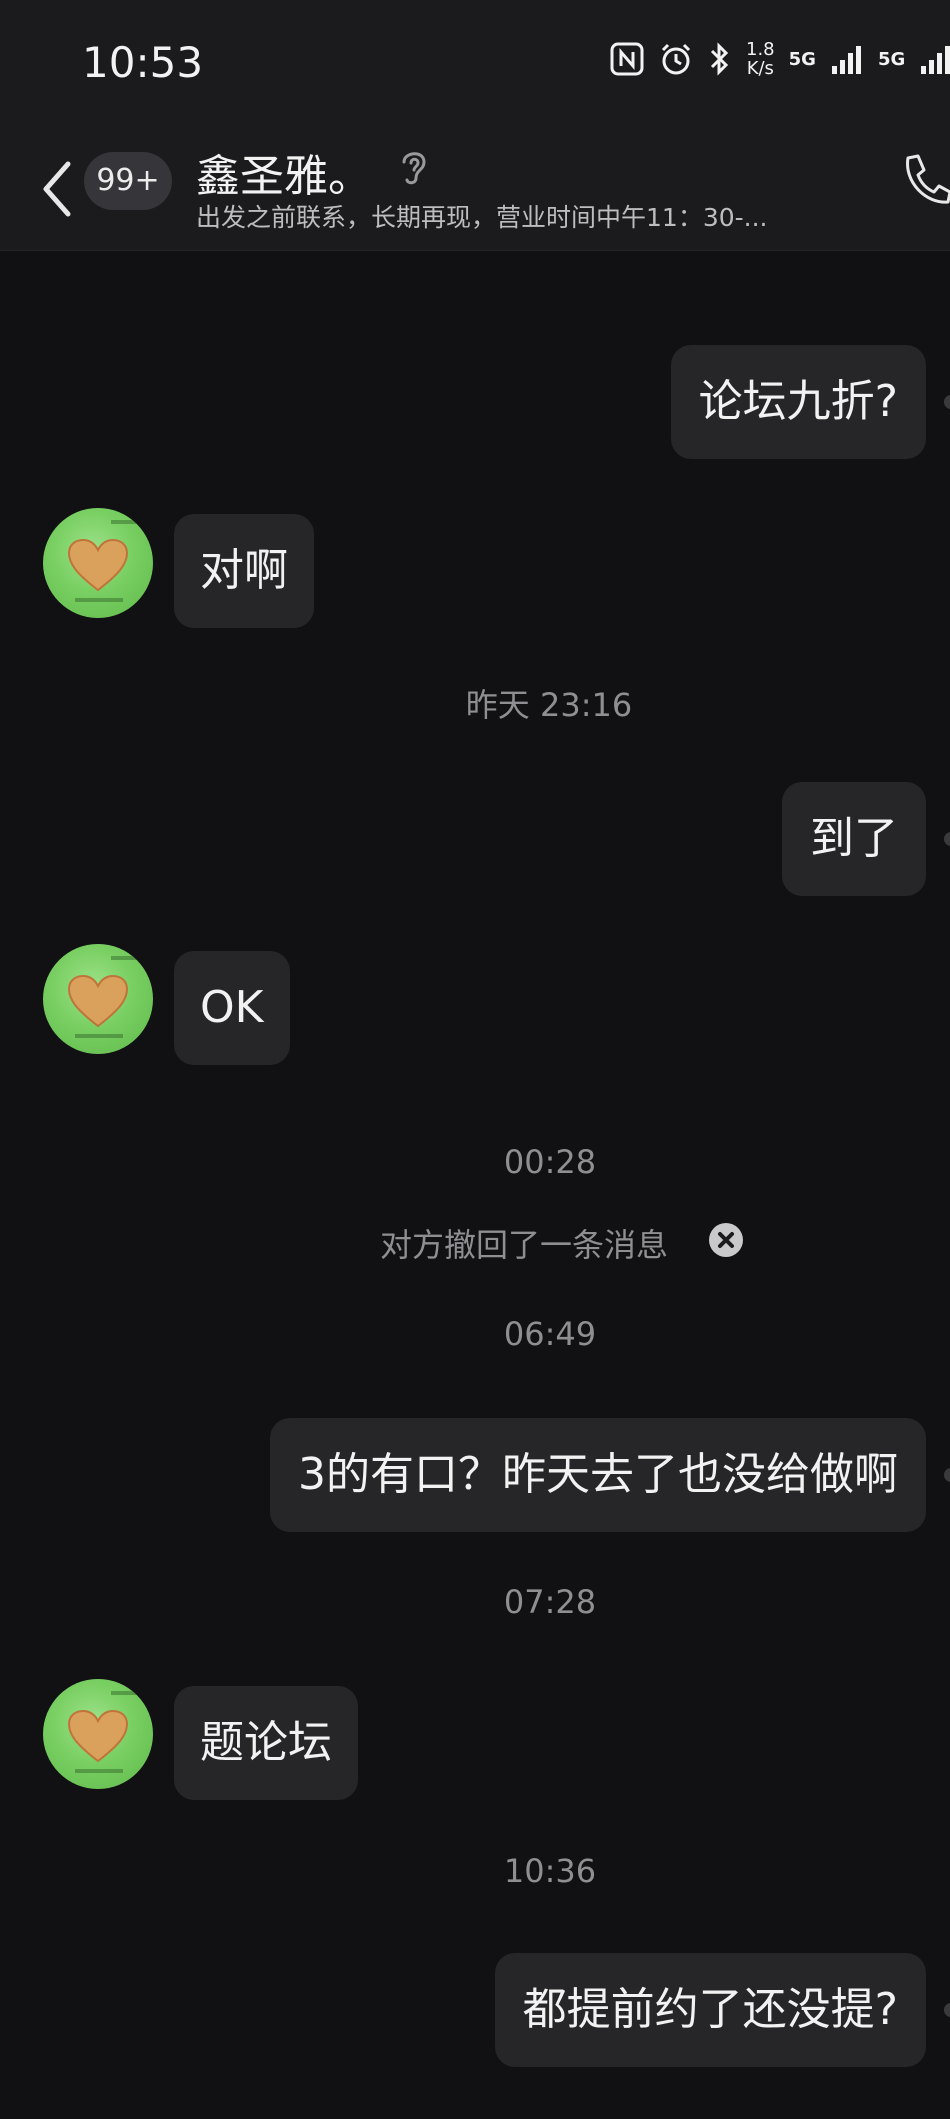 This screenshot has width=950, height=2119. What do you see at coordinates (726, 1240) in the screenshot?
I see `close-icon` at bounding box center [726, 1240].